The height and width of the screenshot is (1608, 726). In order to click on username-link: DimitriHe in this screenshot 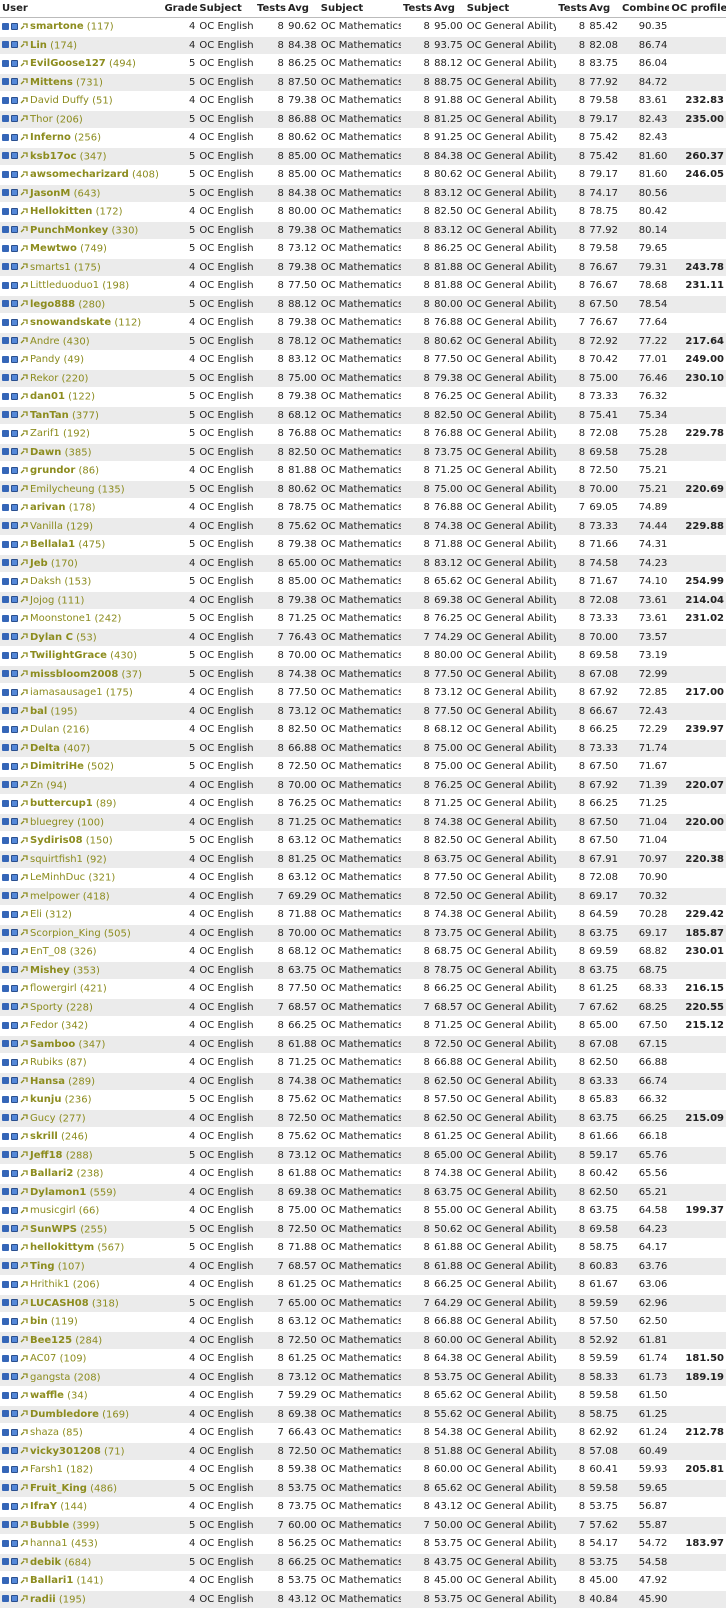, I will do `click(57, 766)`.